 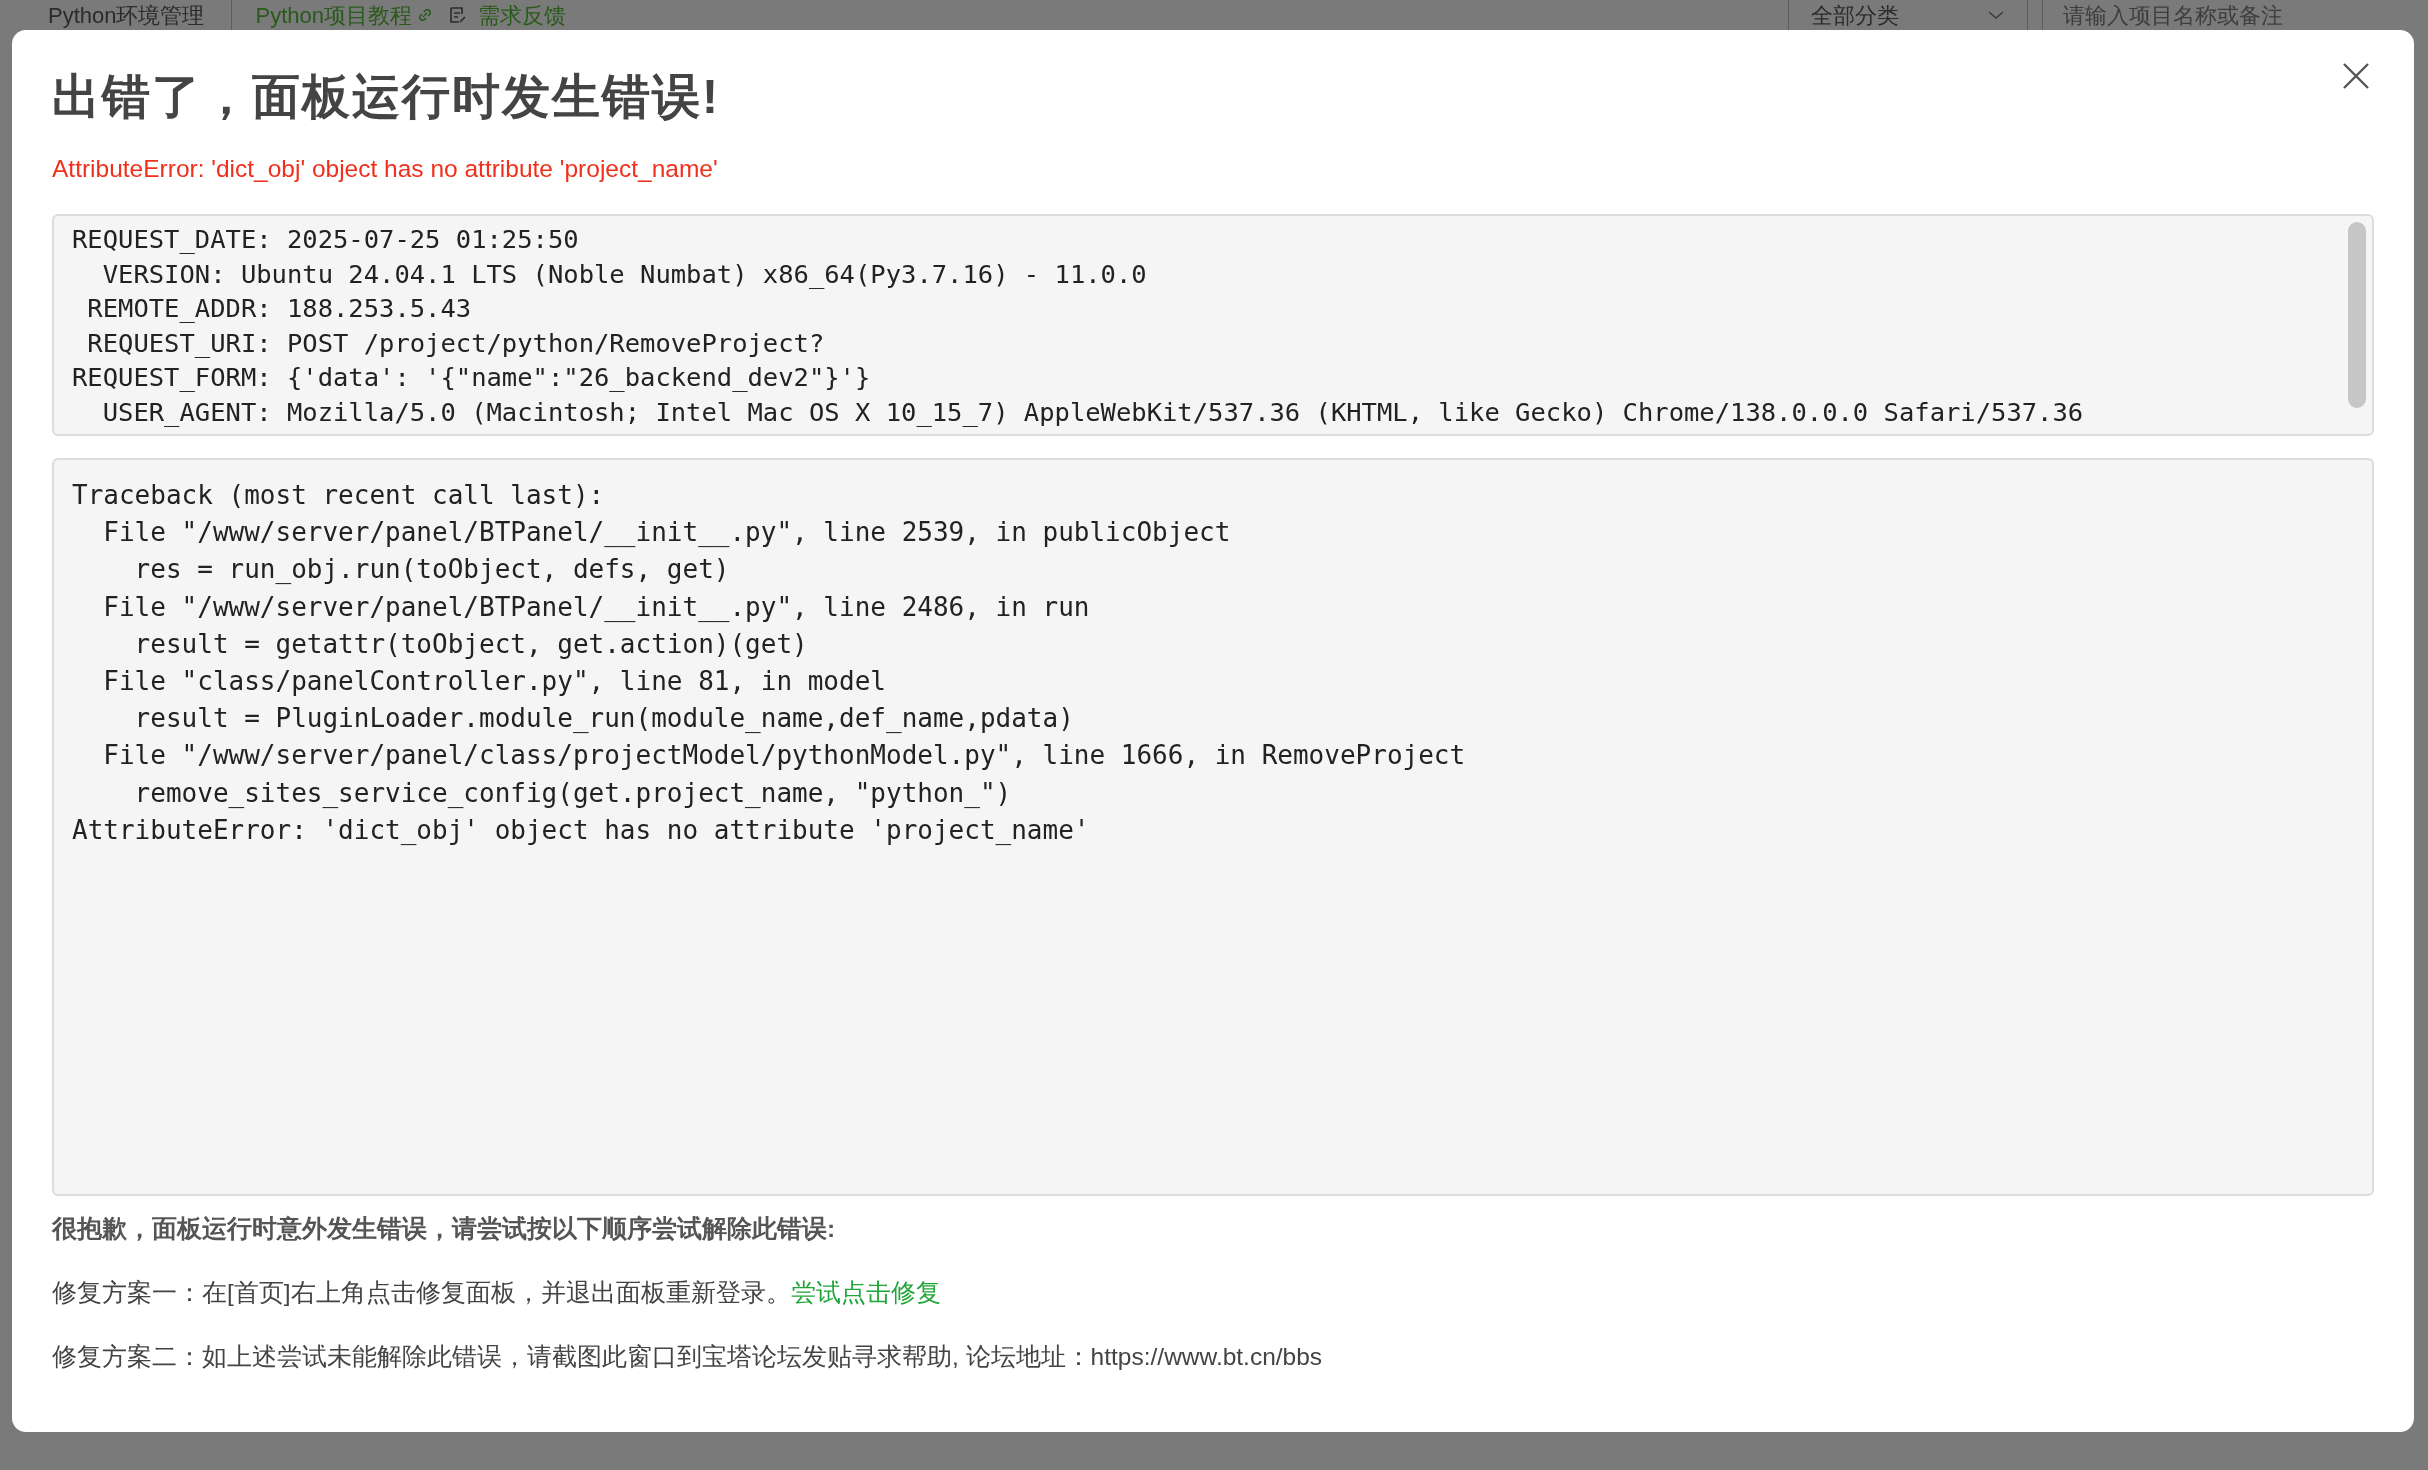 What do you see at coordinates (1092, 412) in the screenshot?
I see `code-line: USER_AGENT: Mozilla/5.0 (Macintosh; Intel Mac OS X 10_15_7) AppleWebKit/537.36 (KHTML, like Gecko) Chrome/138.0.0.0 Safari/537.36` at bounding box center [1092, 412].